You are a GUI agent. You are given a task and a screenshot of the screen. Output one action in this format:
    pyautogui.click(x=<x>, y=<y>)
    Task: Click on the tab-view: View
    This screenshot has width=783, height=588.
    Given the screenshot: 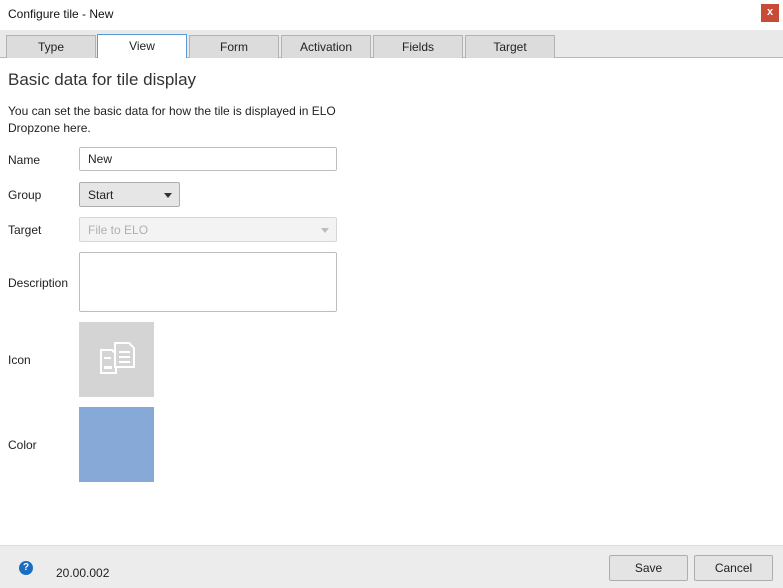 What is the action you would take?
    pyautogui.click(x=142, y=46)
    